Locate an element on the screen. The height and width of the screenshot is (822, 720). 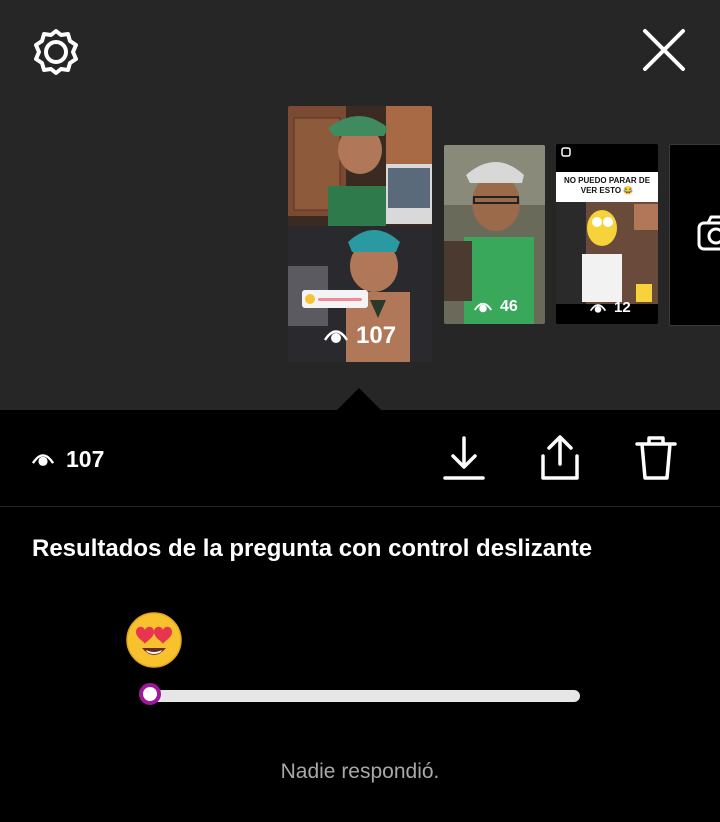
delete-button is located at coordinates (656, 458).